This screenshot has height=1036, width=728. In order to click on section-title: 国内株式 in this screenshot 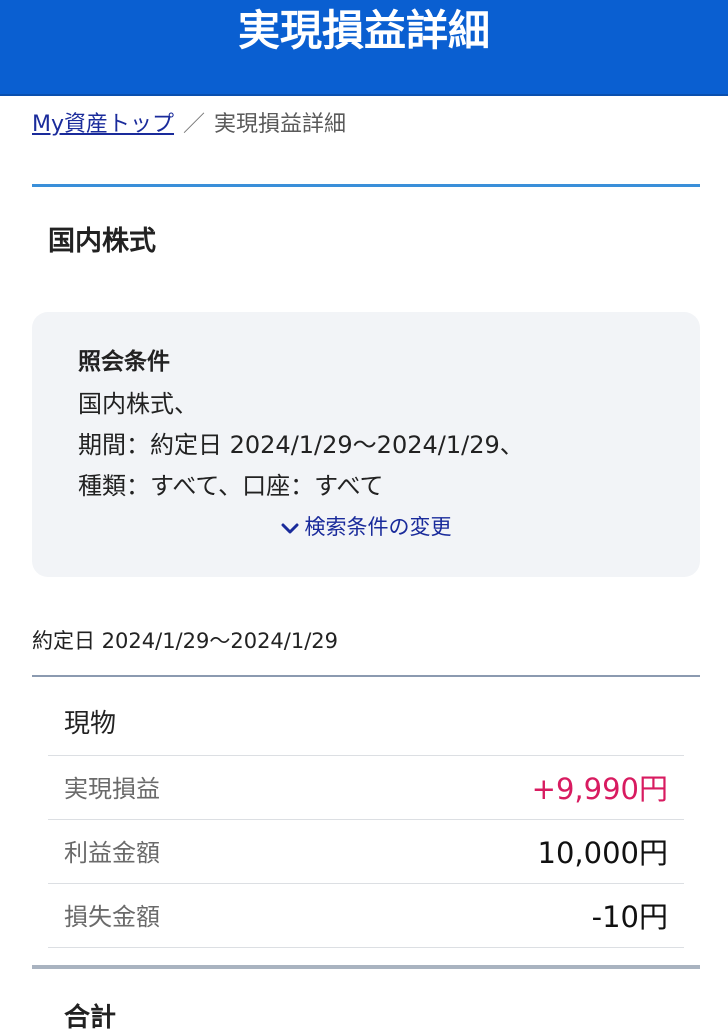, I will do `click(102, 241)`.